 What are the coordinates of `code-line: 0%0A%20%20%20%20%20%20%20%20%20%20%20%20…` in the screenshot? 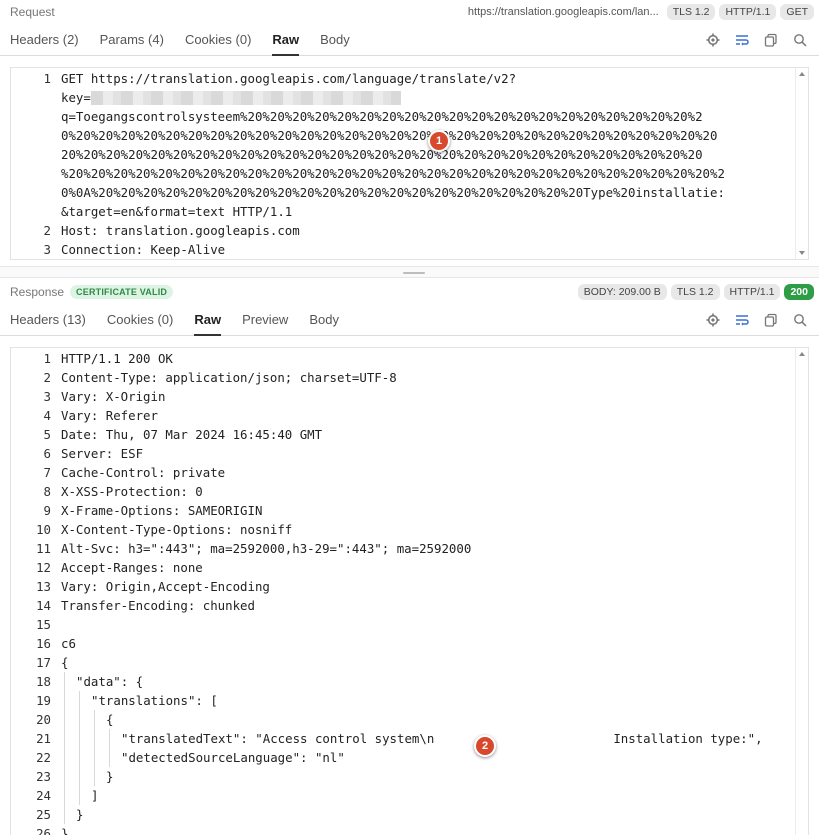 It's located at (403, 192).